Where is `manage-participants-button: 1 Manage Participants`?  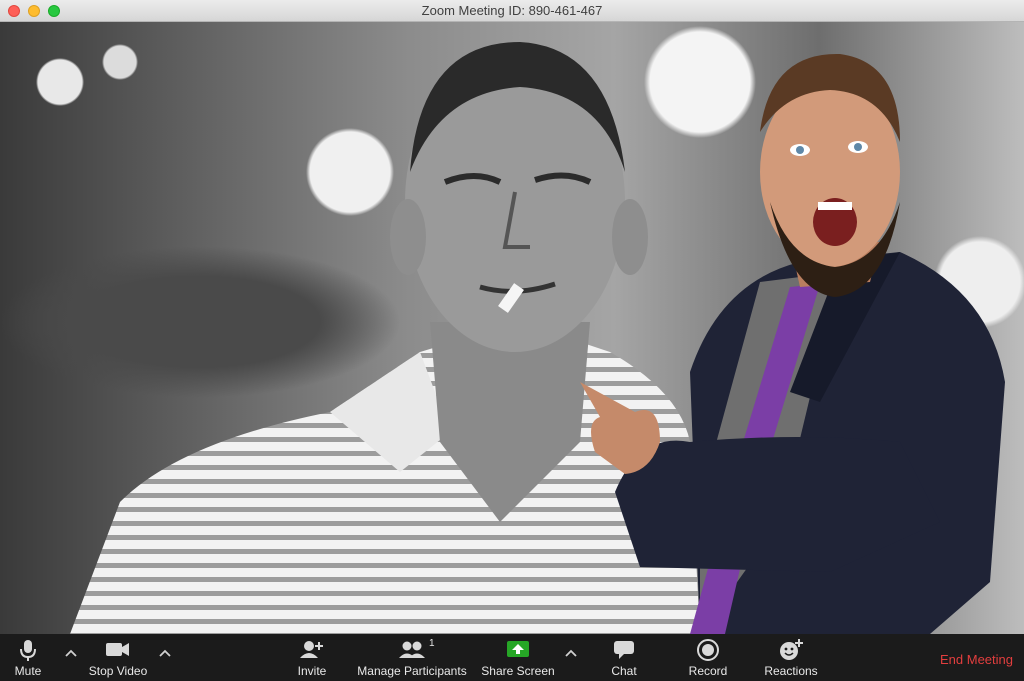
manage-participants-button: 1 Manage Participants is located at coordinates (412, 657).